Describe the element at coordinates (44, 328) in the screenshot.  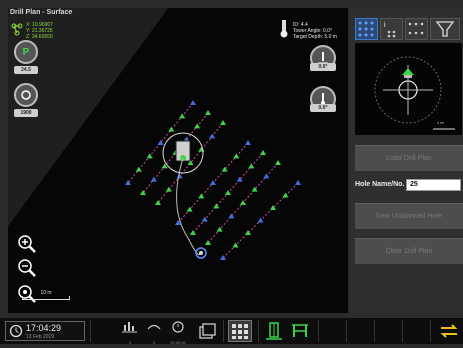
I see `clock-time: 17:04:29` at that location.